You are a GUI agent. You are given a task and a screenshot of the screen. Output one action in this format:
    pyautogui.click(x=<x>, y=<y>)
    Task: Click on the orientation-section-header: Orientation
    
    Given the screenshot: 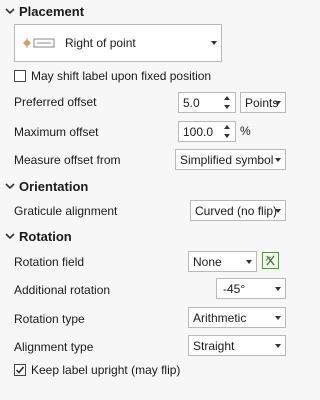 What is the action you would take?
    pyautogui.click(x=46, y=186)
    